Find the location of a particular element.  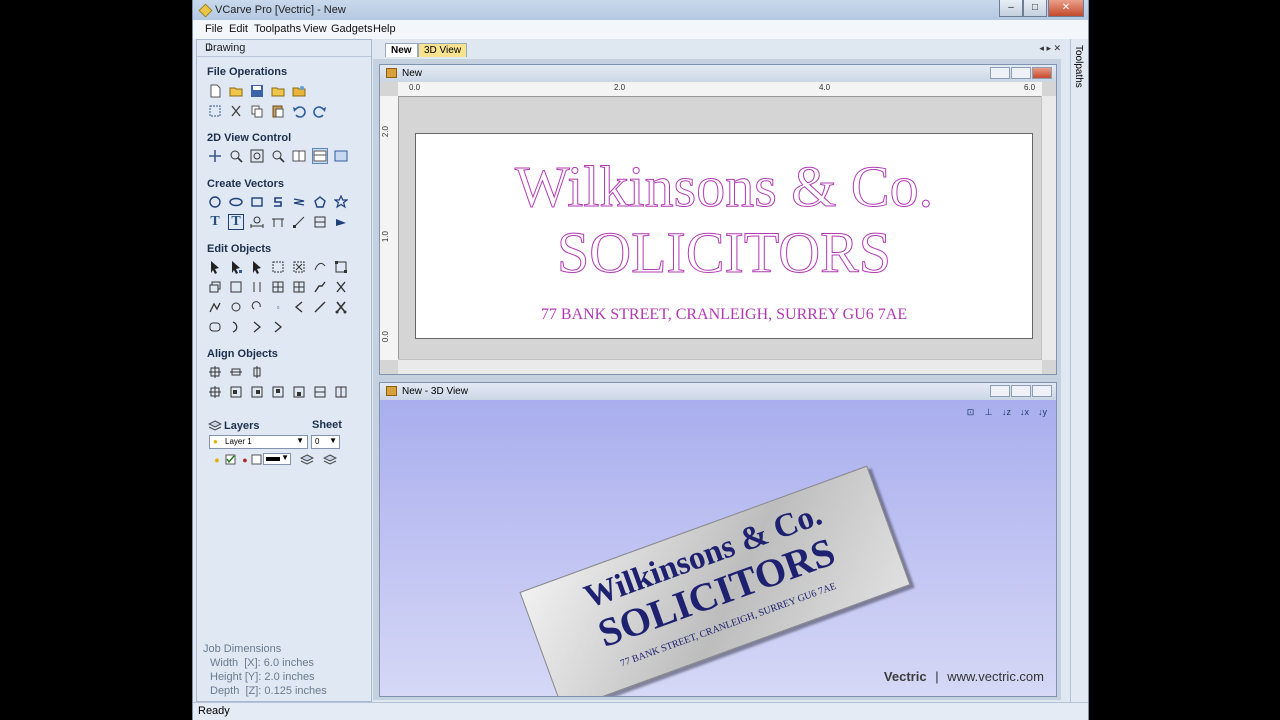

move-icon is located at coordinates (278, 267).